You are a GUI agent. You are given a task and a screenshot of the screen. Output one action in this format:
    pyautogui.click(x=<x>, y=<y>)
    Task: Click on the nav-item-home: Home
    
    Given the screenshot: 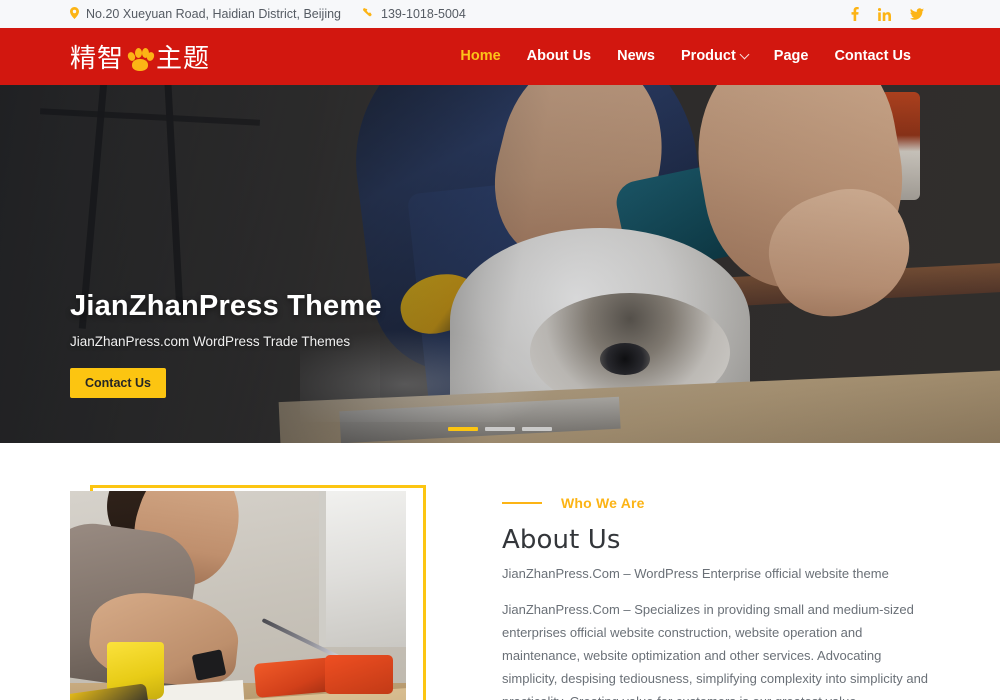 What is the action you would take?
    pyautogui.click(x=480, y=56)
    